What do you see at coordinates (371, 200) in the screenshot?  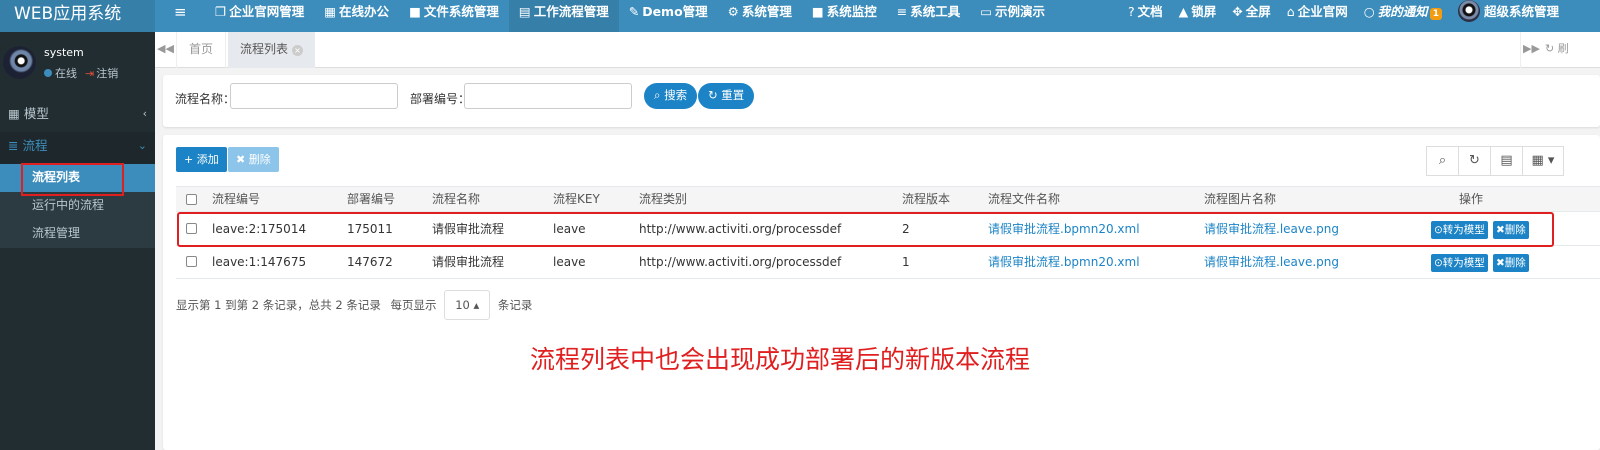 I see `column-header: 部署编号` at bounding box center [371, 200].